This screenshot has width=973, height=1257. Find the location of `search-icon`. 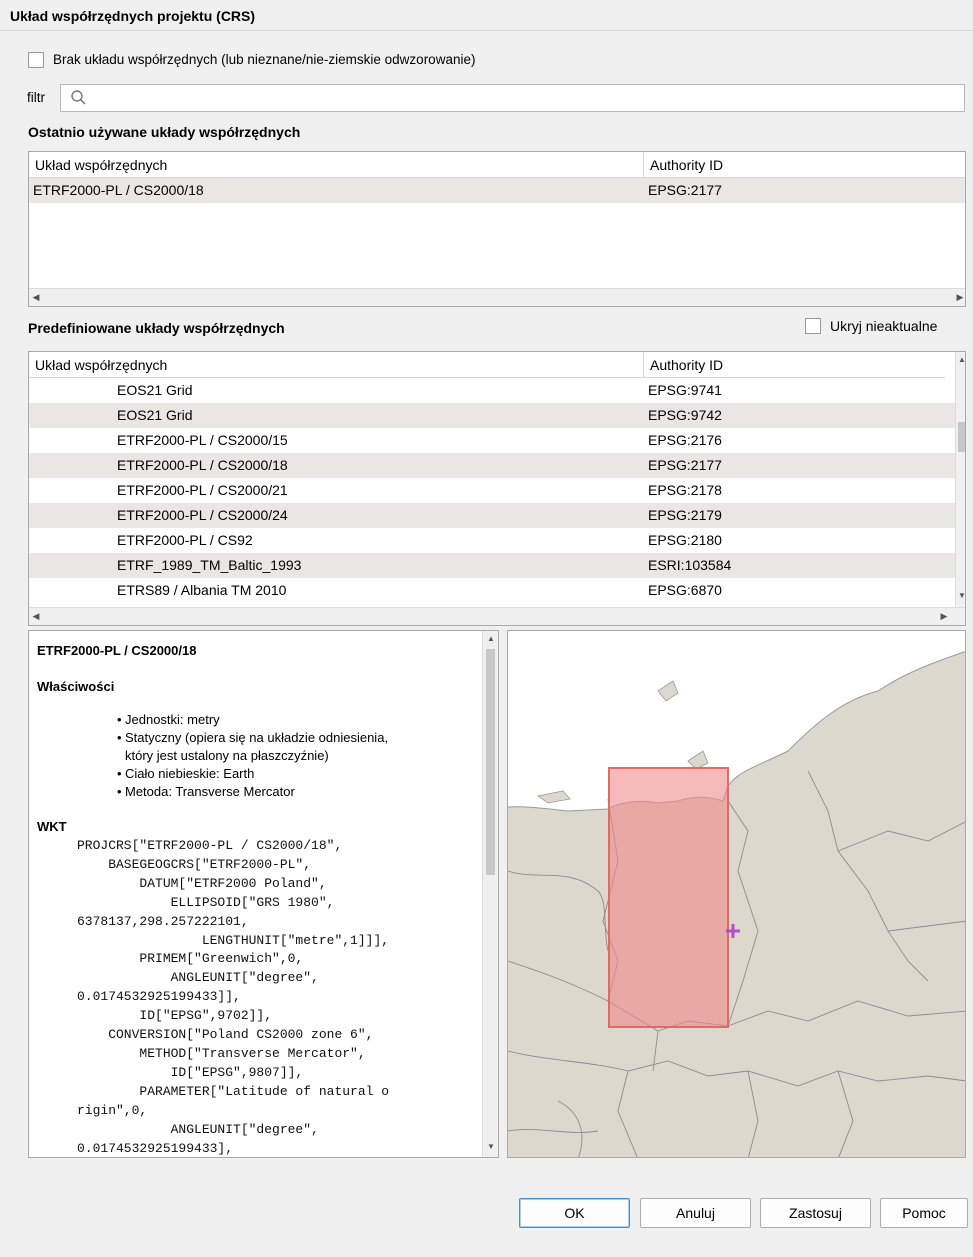

search-icon is located at coordinates (78, 97).